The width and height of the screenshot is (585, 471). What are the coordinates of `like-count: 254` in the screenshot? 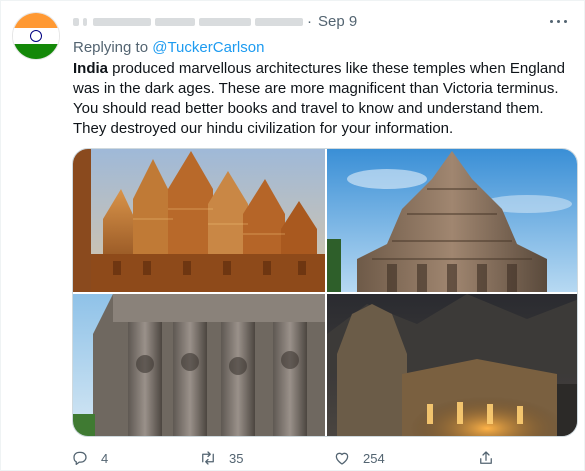 It's located at (374, 458).